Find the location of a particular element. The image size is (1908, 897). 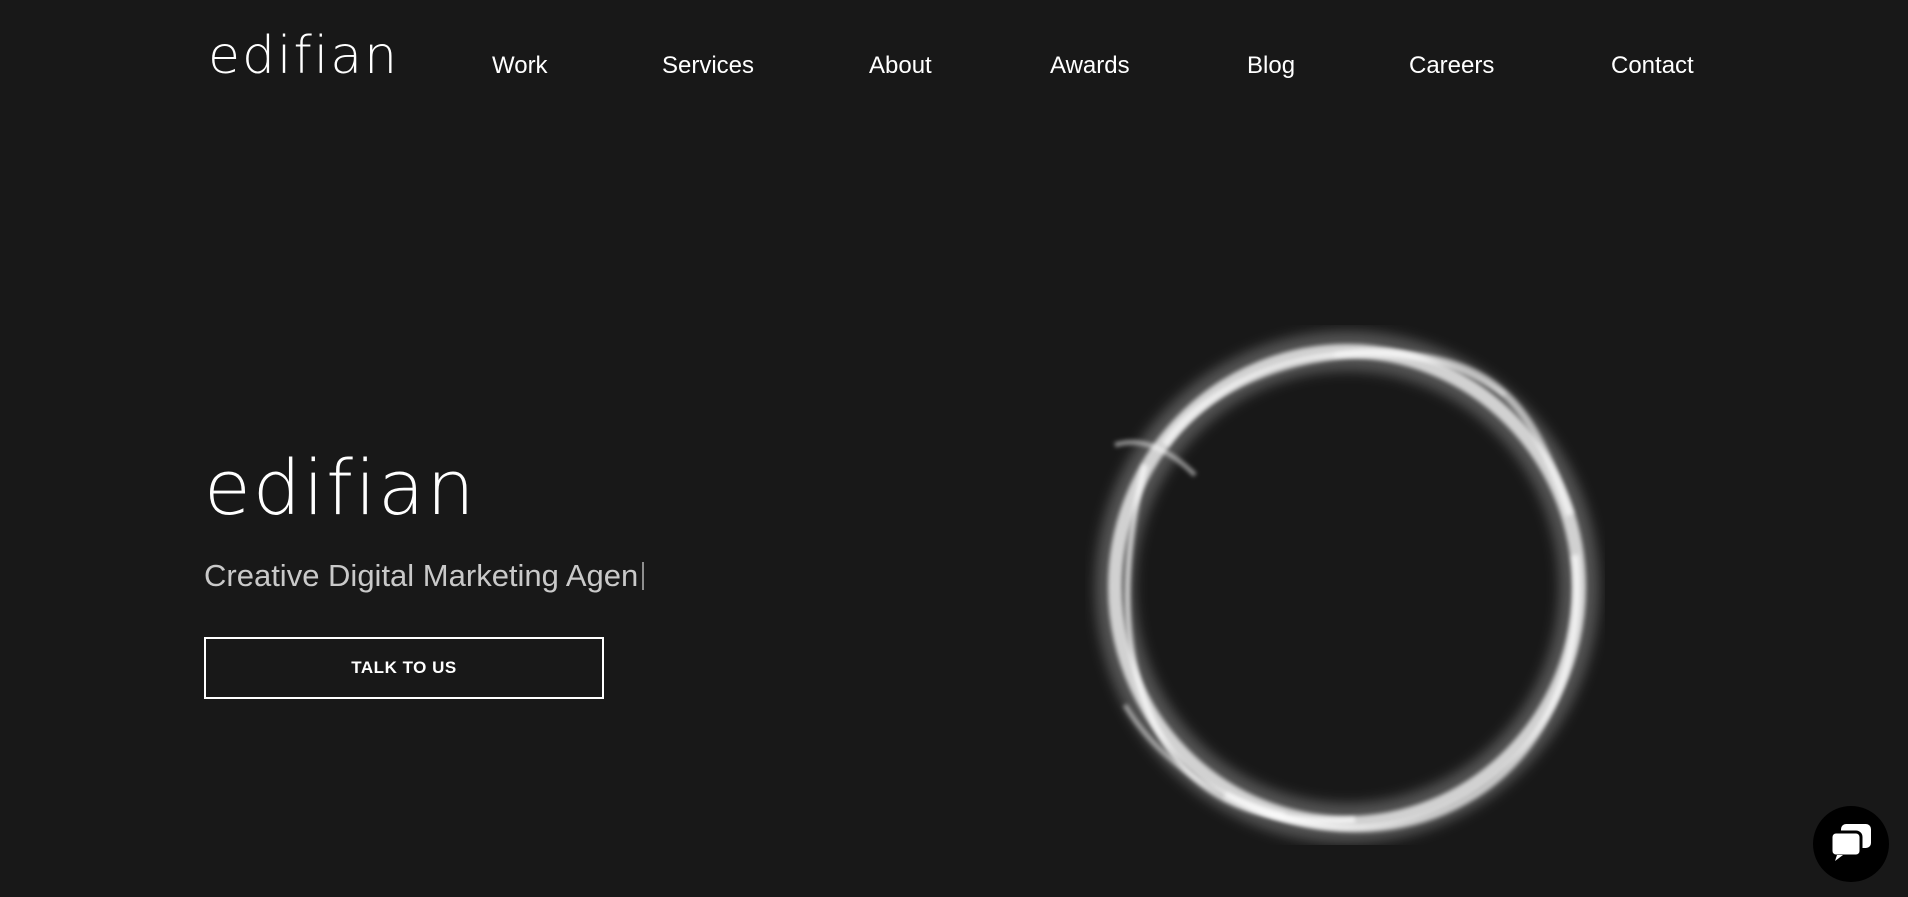

hero-subtitle: Creative Digital Marketing Agen is located at coordinates (424, 576).